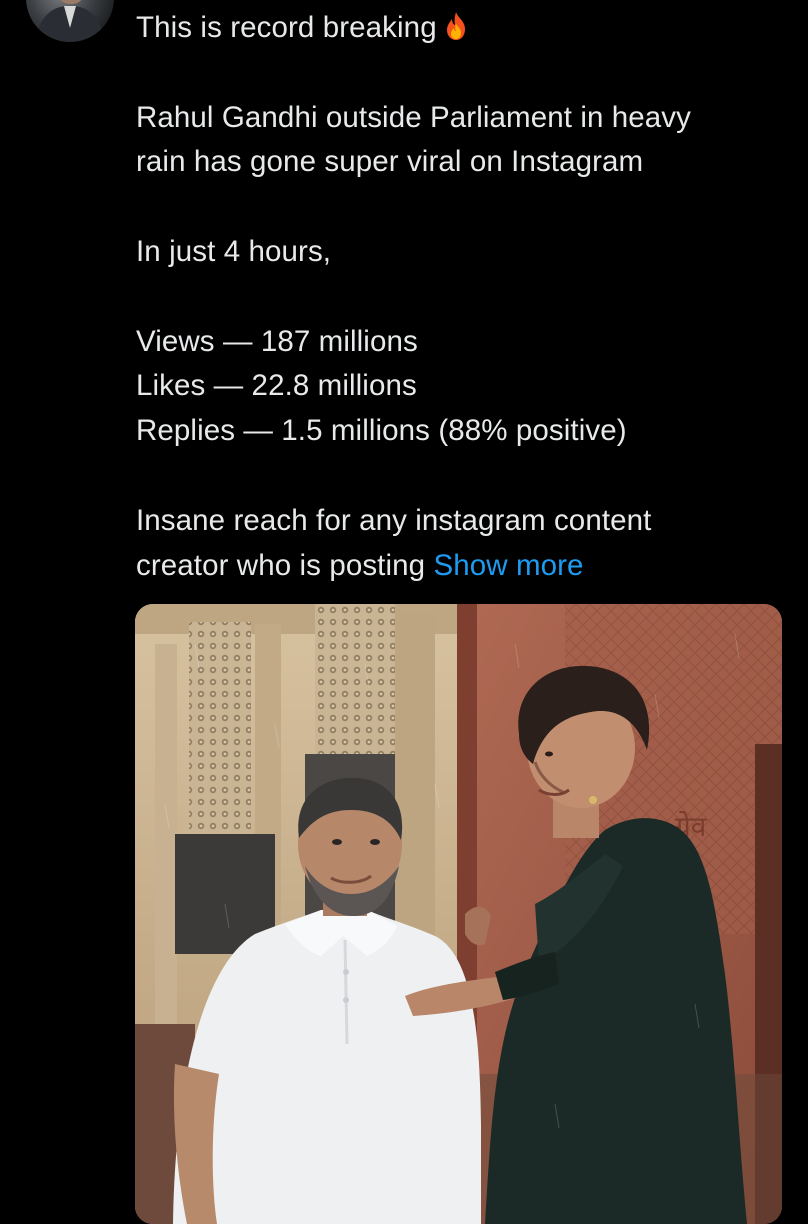  What do you see at coordinates (234, 251) in the screenshot?
I see `tweet-line-6: In just 4 hours,` at bounding box center [234, 251].